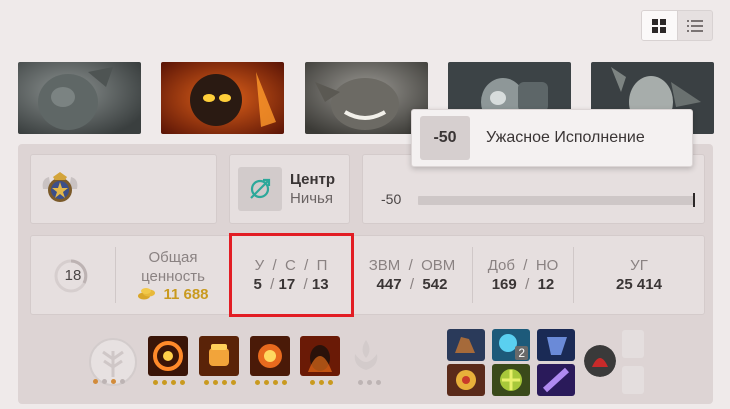 The width and height of the screenshot is (730, 409). Describe the element at coordinates (313, 179) in the screenshot. I see `lane-title: Центр` at that location.